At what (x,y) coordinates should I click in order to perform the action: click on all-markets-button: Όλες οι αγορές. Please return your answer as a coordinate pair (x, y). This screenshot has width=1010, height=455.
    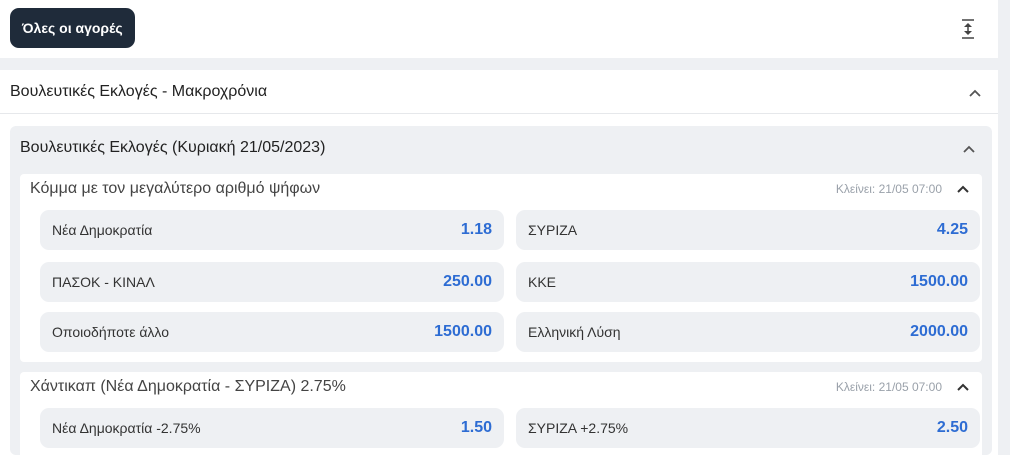
    Looking at the image, I should click on (72, 28).